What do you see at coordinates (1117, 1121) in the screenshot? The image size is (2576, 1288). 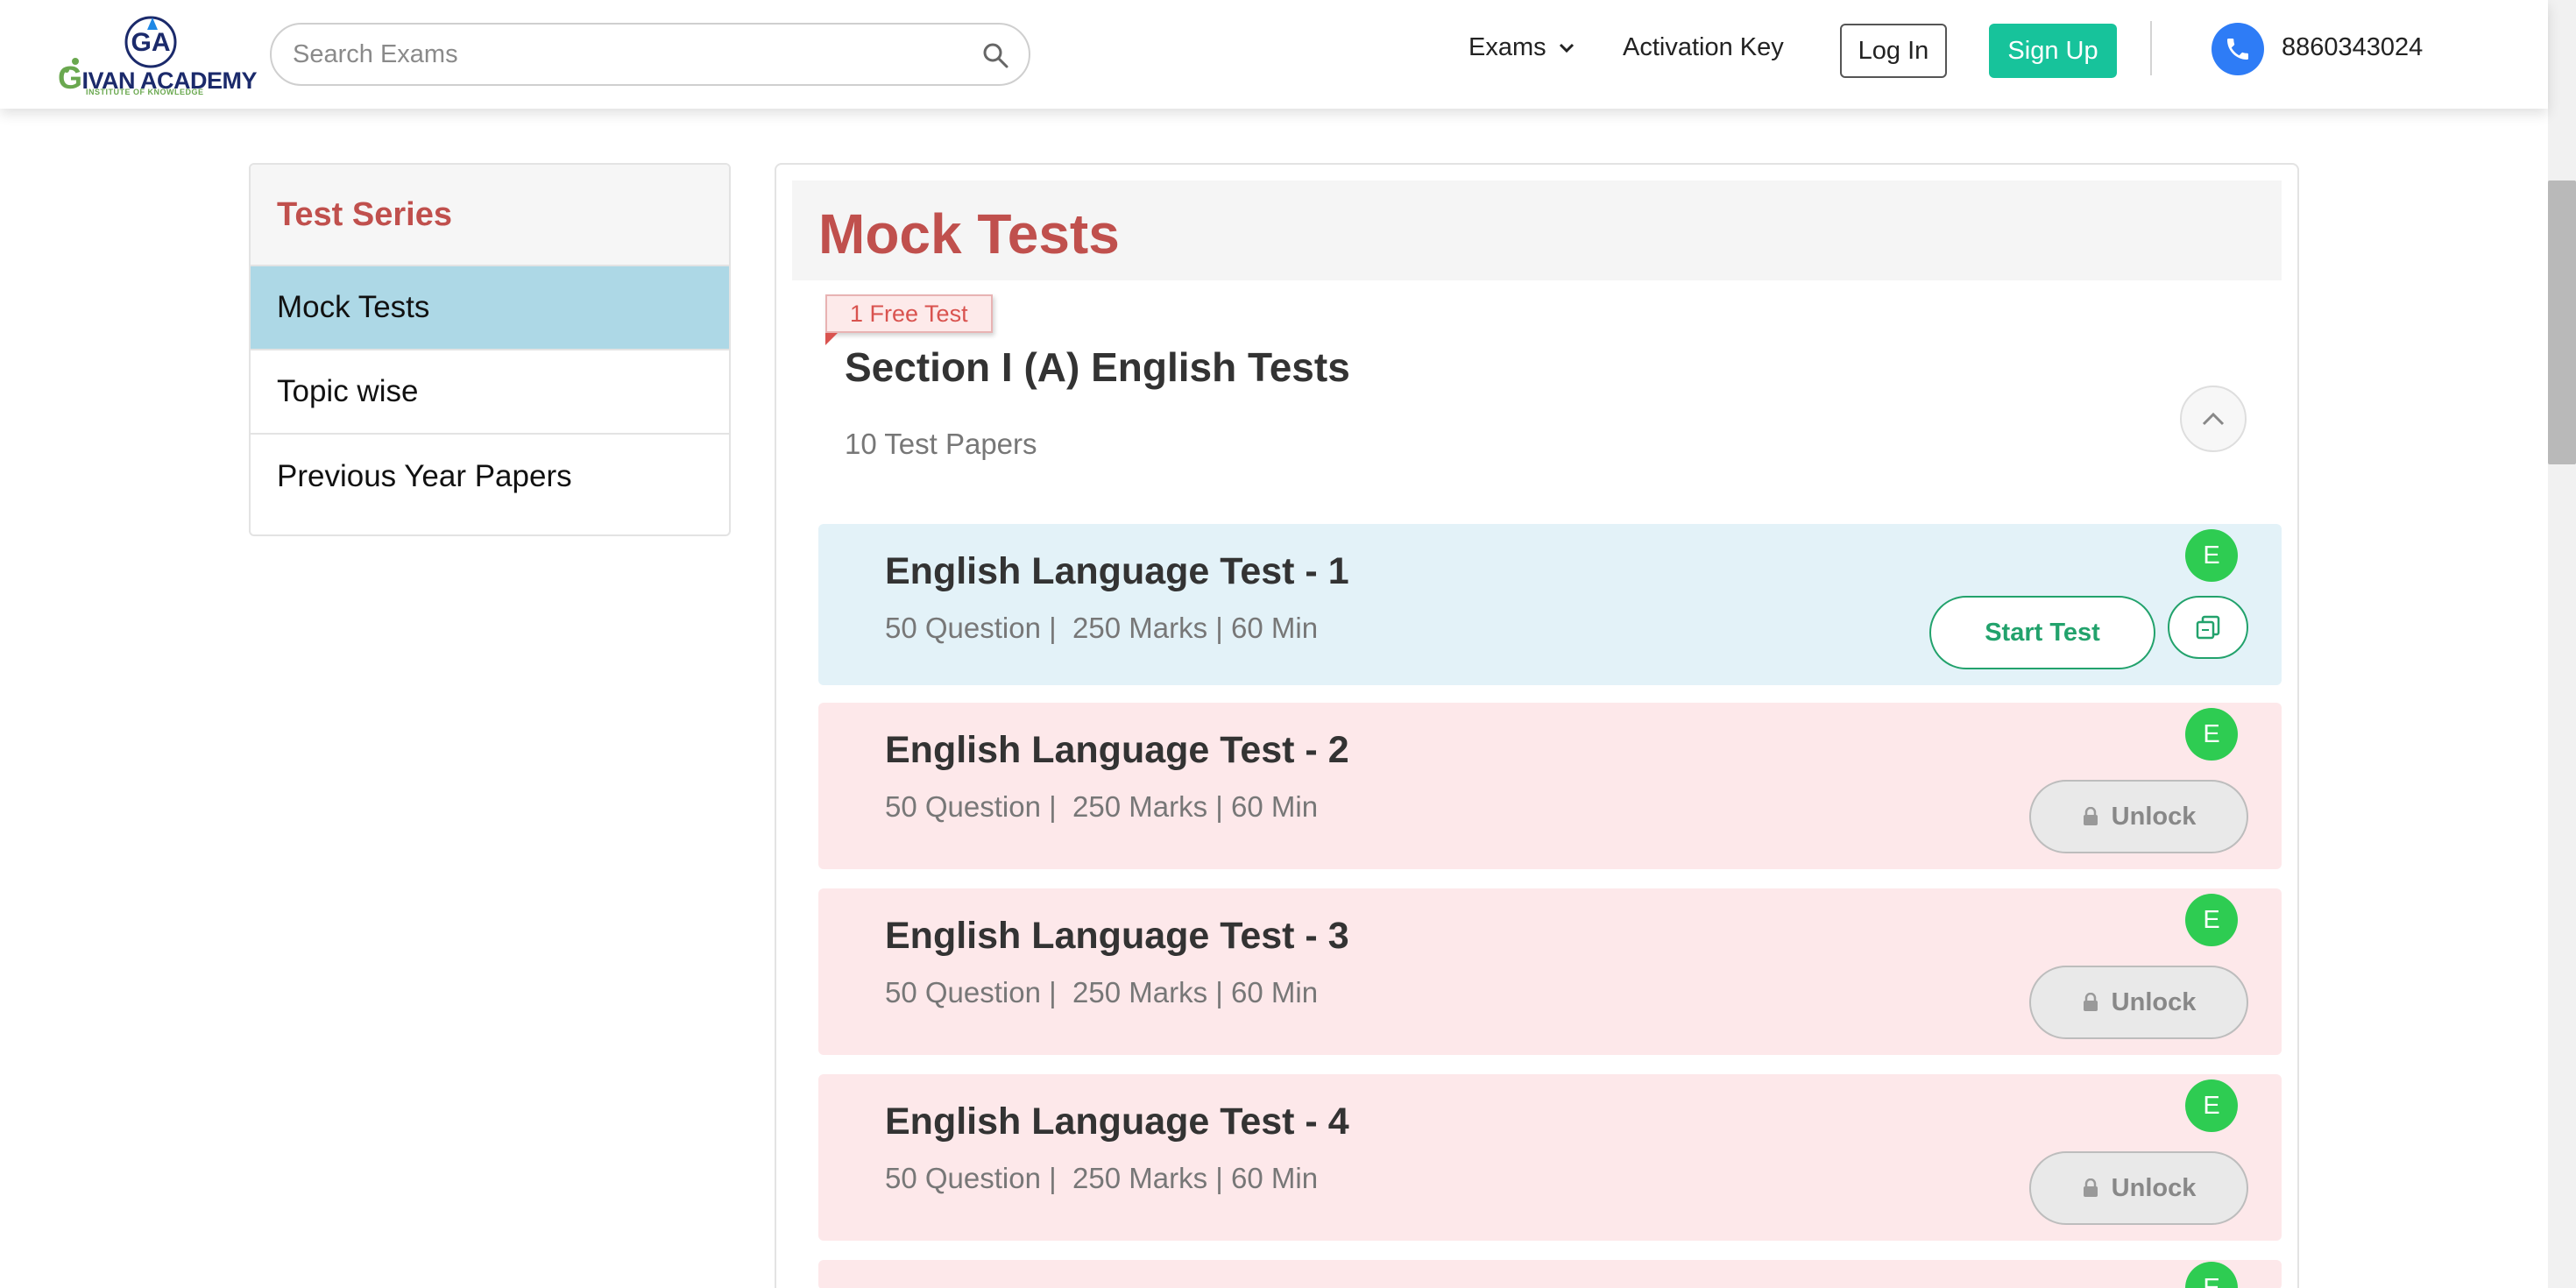 I see `test-name: English Language Test - 4` at bounding box center [1117, 1121].